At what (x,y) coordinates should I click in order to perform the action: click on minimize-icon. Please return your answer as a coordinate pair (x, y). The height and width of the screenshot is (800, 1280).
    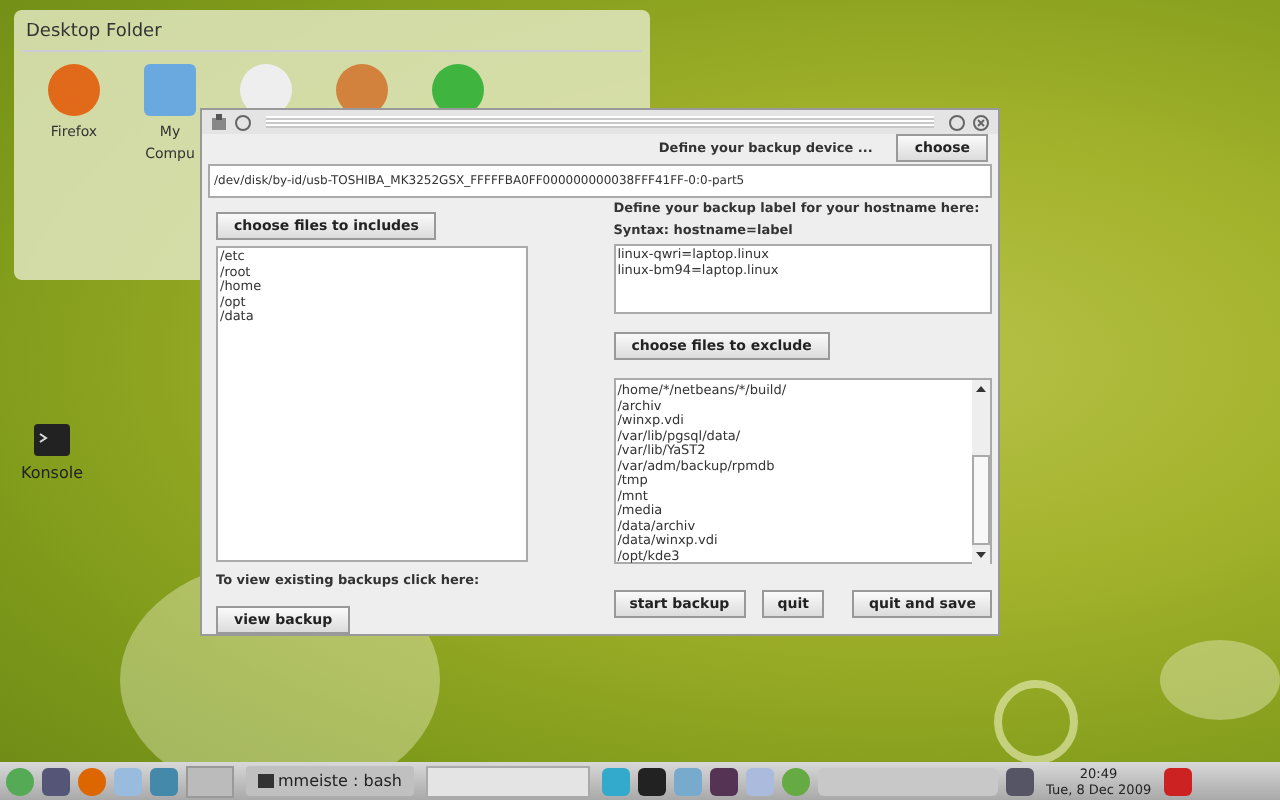
    Looking at the image, I should click on (957, 122).